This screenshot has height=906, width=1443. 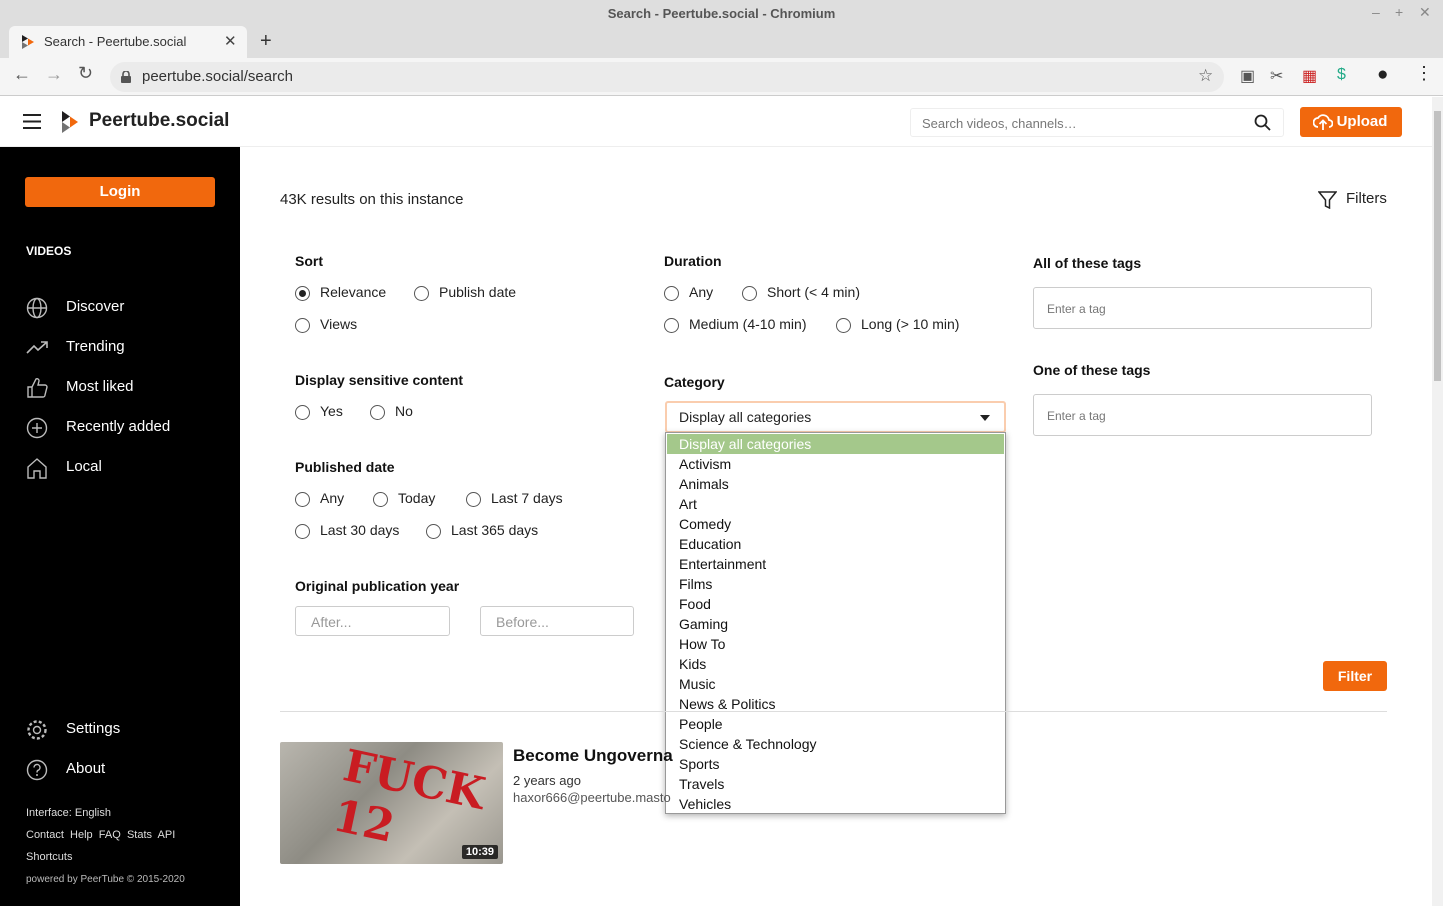 I want to click on home-icon, so click(x=37, y=468).